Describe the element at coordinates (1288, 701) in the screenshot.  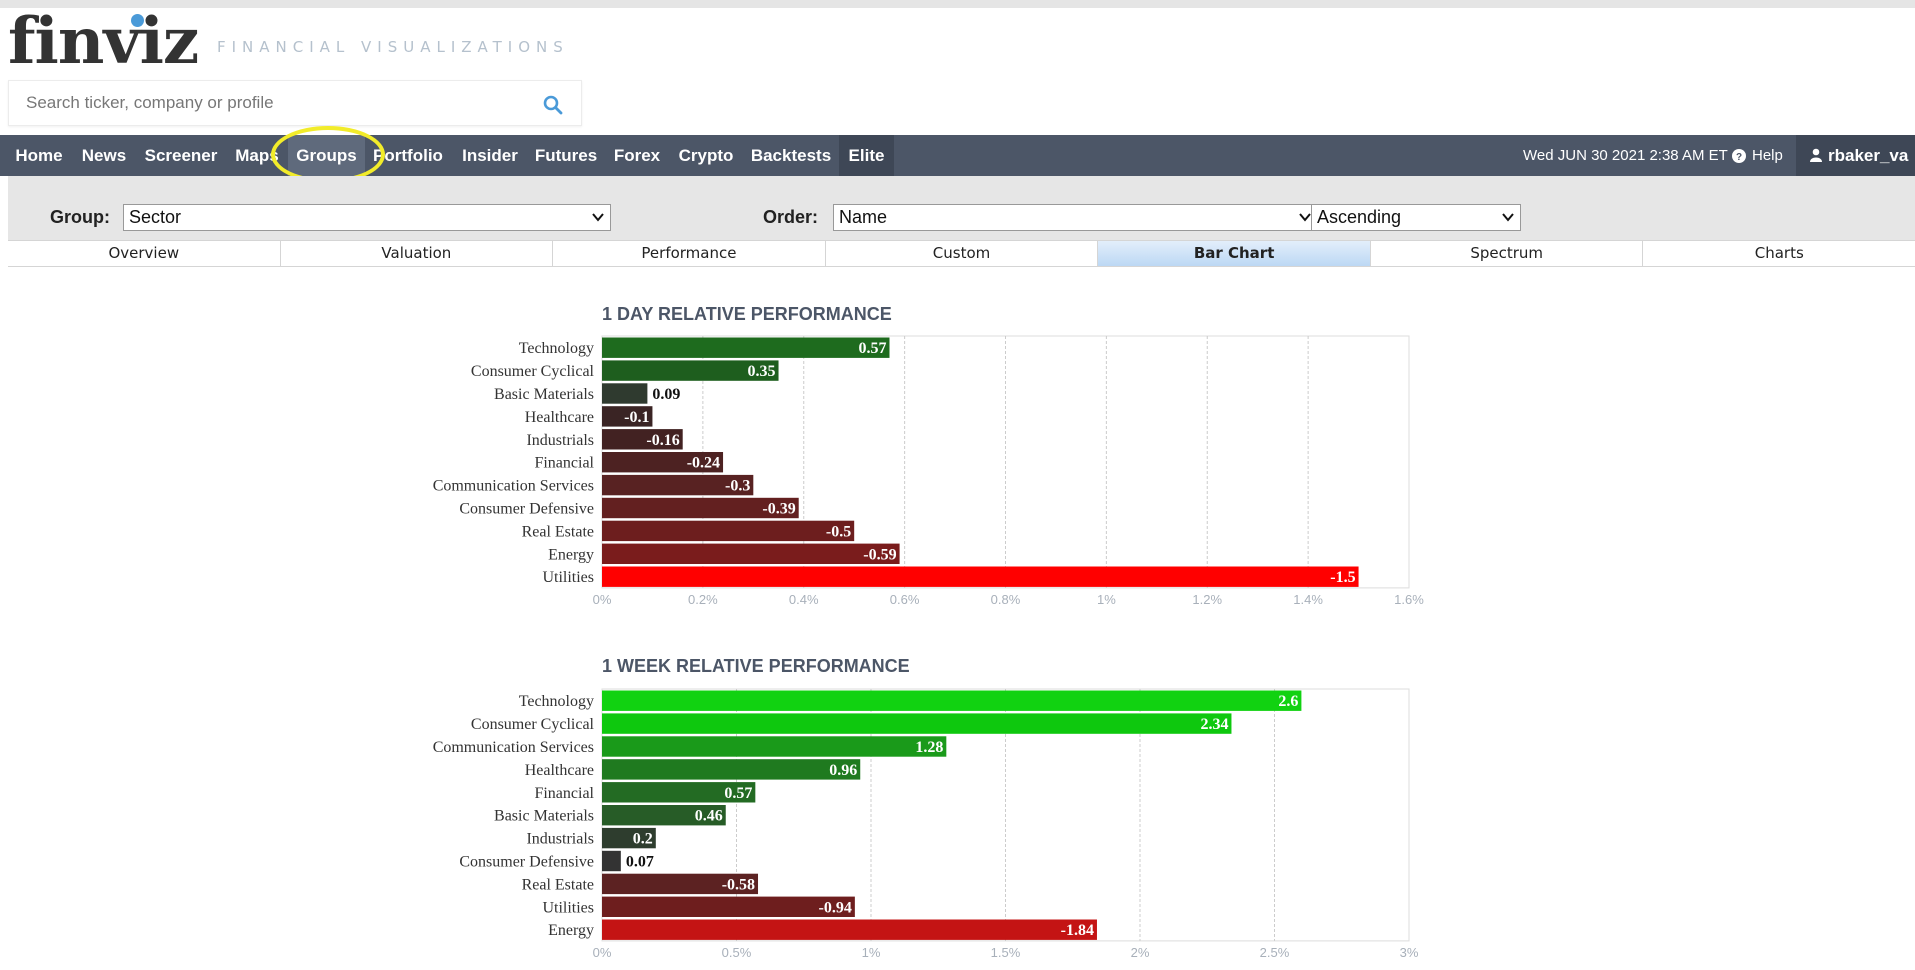
I see `value-label: 2.6` at that location.